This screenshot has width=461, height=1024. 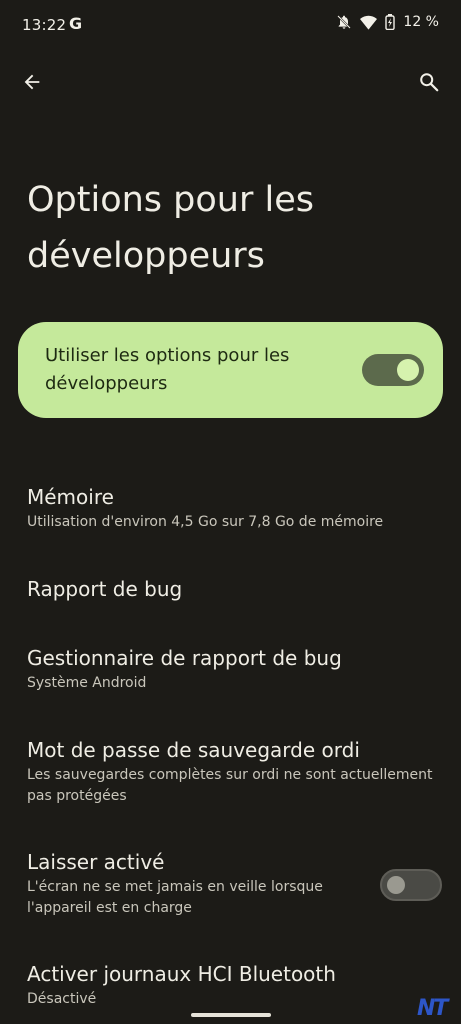 I want to click on status-bar: 13:22 G 12 %, so click(x=230, y=28).